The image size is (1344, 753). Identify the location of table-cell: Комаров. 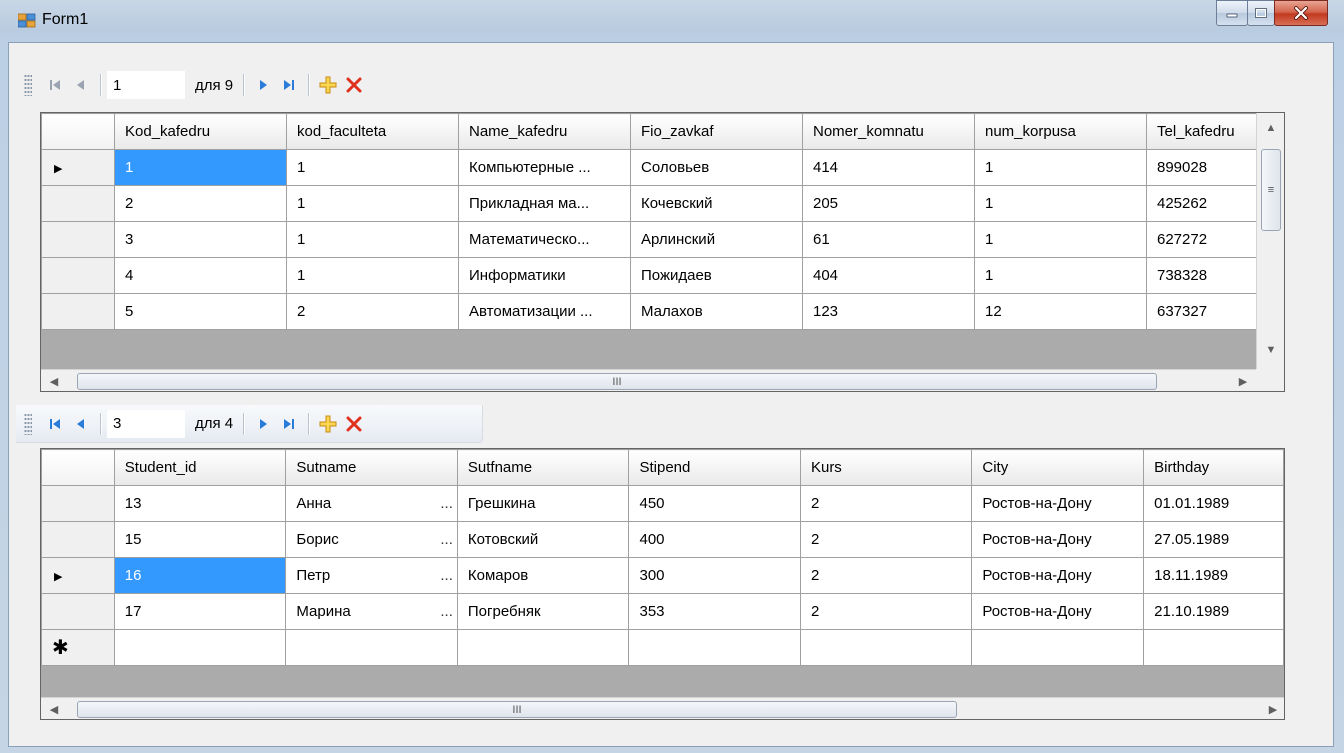
(543, 575).